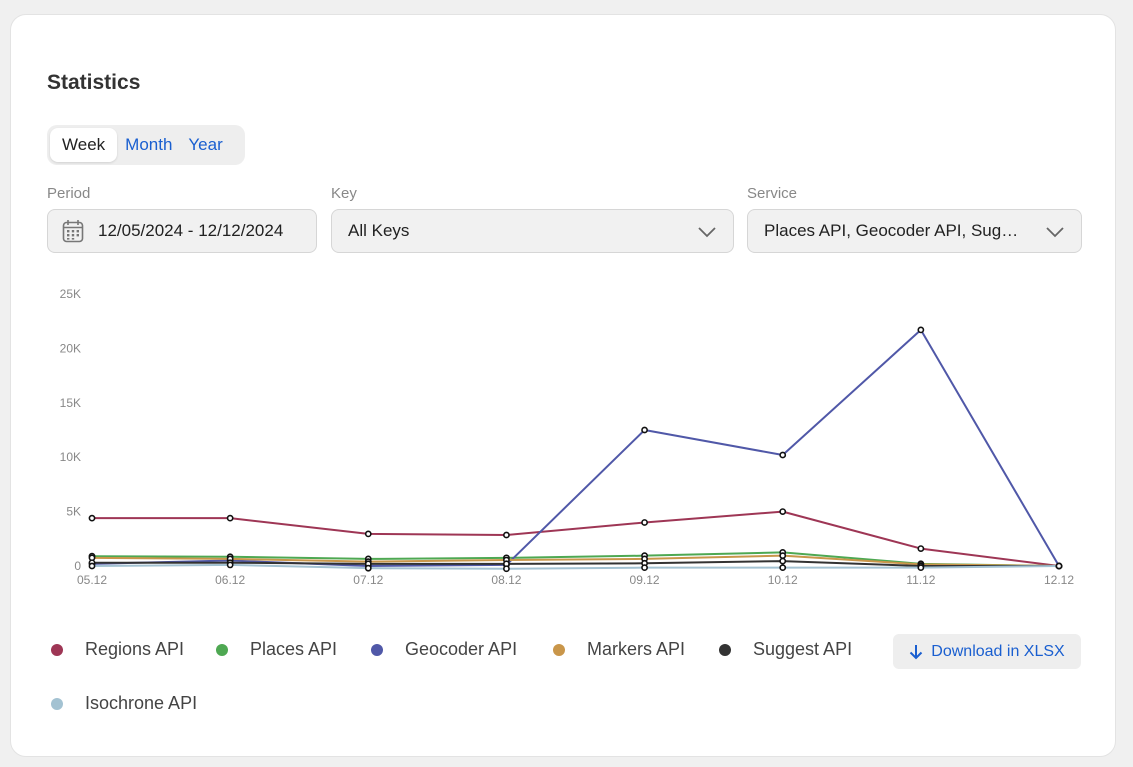 This screenshot has height=767, width=1133. Describe the element at coordinates (70, 294) in the screenshot. I see `y-tick-label: 25K` at that location.